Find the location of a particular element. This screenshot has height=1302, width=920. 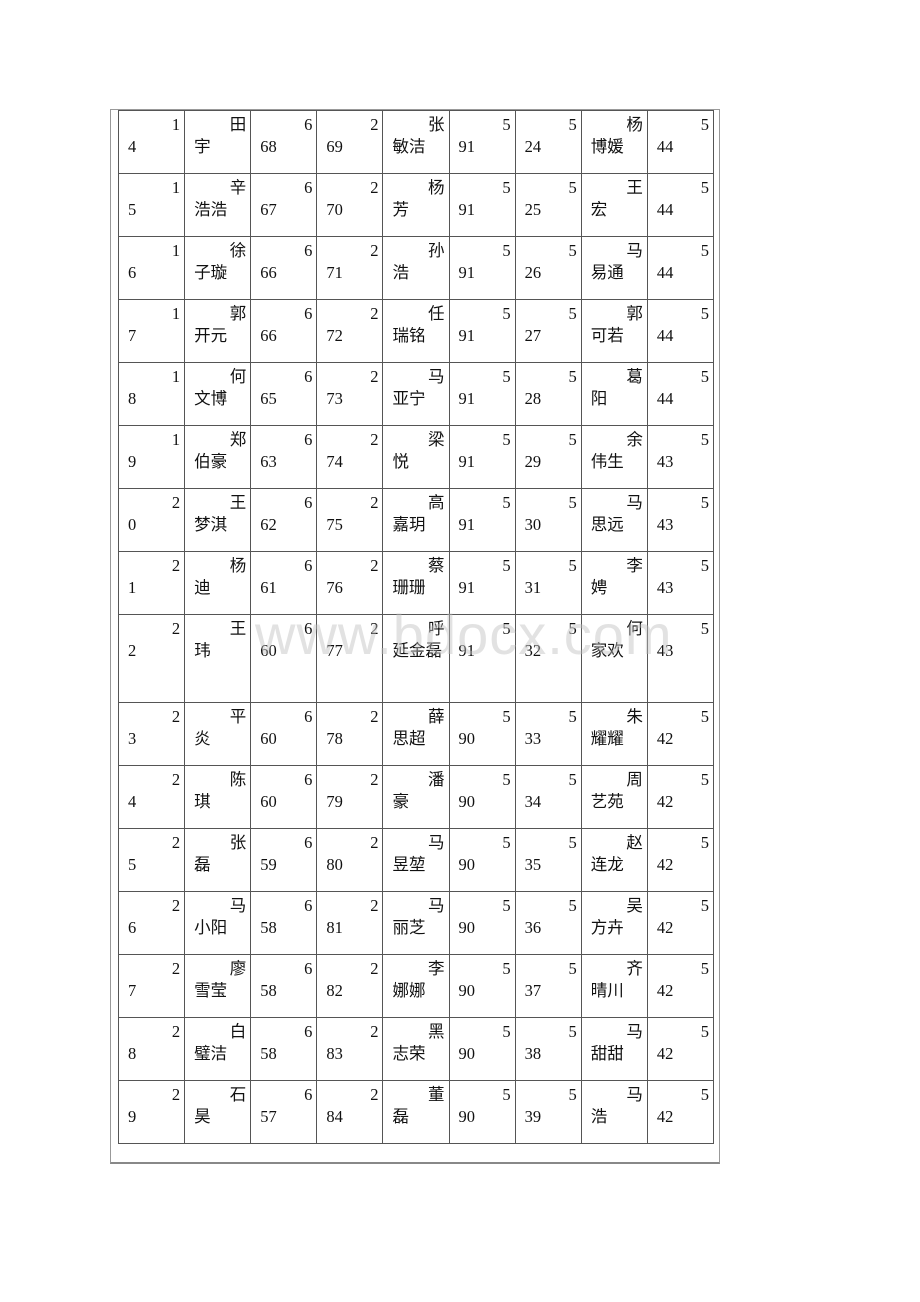

cell-text-bottom: 91 is located at coordinates (467, 524).